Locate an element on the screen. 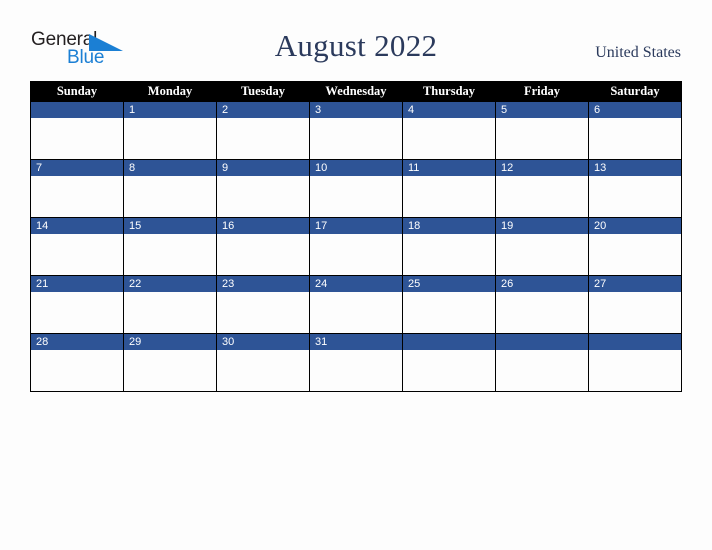 The image size is (712, 550). calendar-day-cell: 22 is located at coordinates (170, 304).